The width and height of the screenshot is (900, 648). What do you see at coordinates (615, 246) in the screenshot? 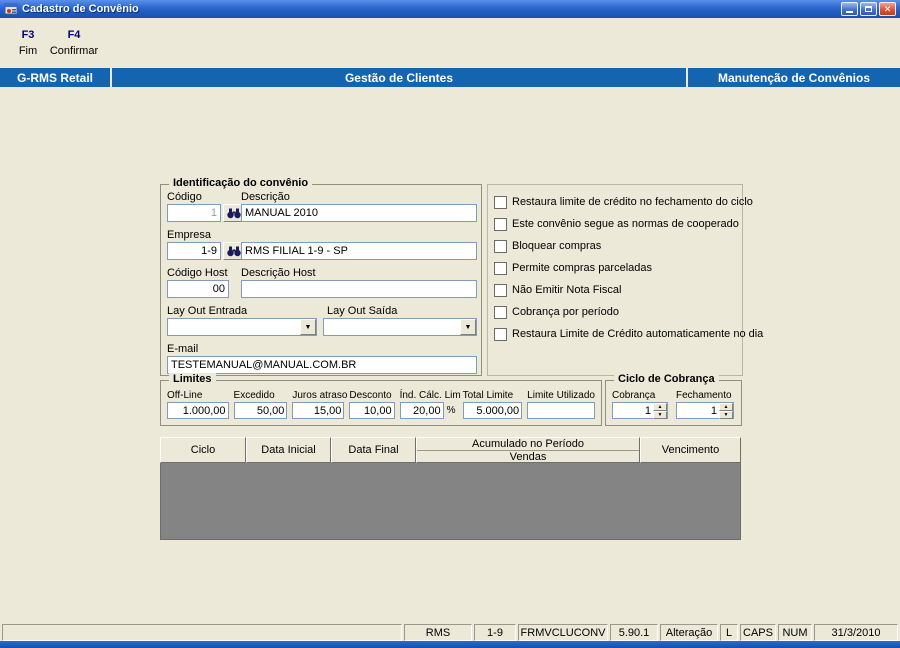
I see `option-row: Bloquear compras` at bounding box center [615, 246].